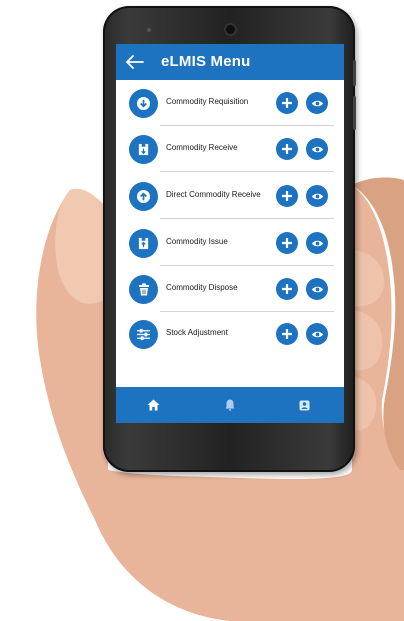 Image resolution: width=404 pixels, height=621 pixels. What do you see at coordinates (206, 61) in the screenshot?
I see `page-title: eLMIS Menu` at bounding box center [206, 61].